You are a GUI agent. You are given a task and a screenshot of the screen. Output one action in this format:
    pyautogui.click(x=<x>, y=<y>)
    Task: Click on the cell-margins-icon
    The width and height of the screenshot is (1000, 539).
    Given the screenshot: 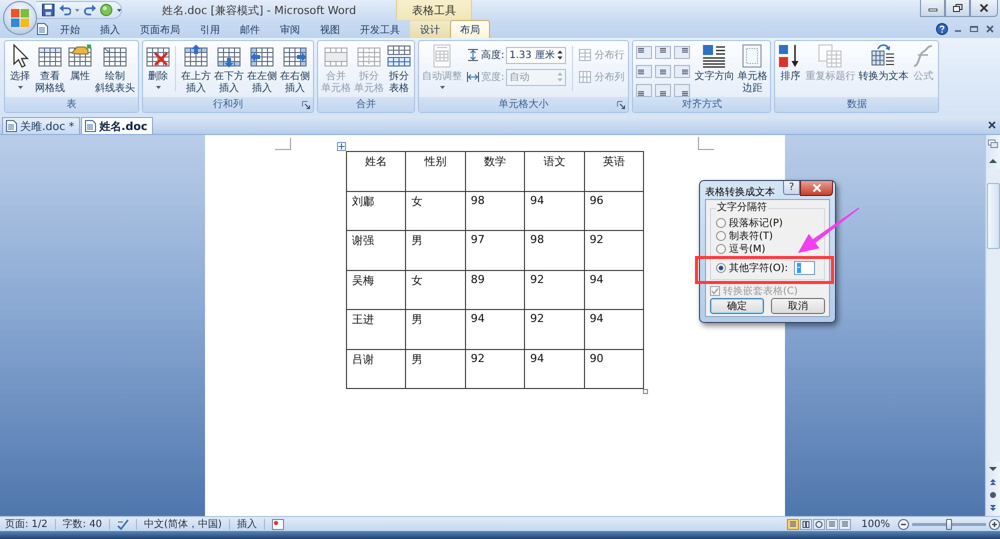 What is the action you would take?
    pyautogui.click(x=752, y=56)
    